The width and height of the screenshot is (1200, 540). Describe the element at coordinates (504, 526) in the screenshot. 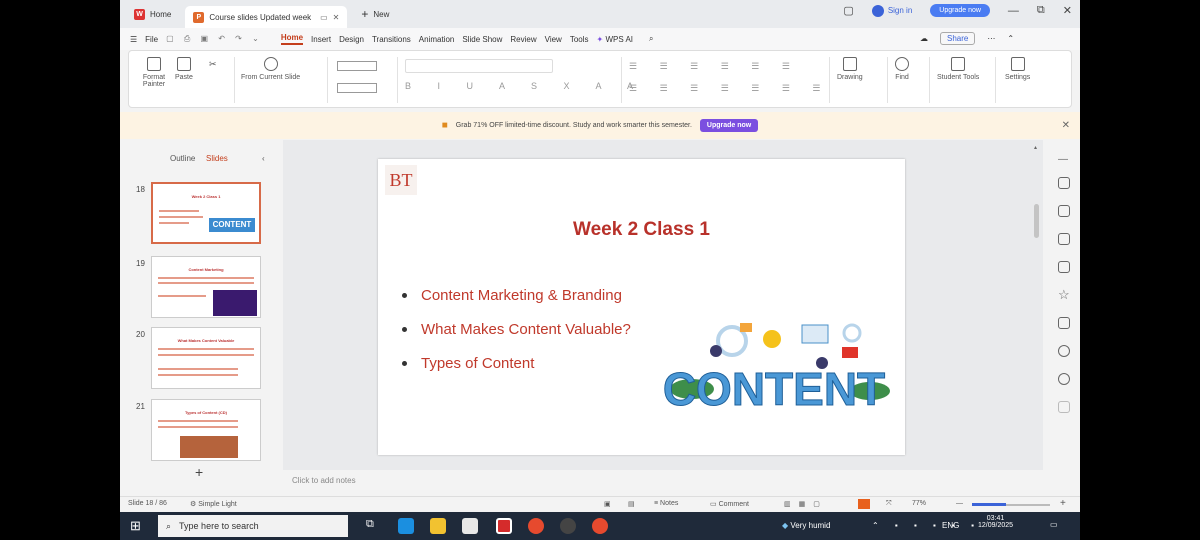

I see `wps-taskbar-icon` at that location.